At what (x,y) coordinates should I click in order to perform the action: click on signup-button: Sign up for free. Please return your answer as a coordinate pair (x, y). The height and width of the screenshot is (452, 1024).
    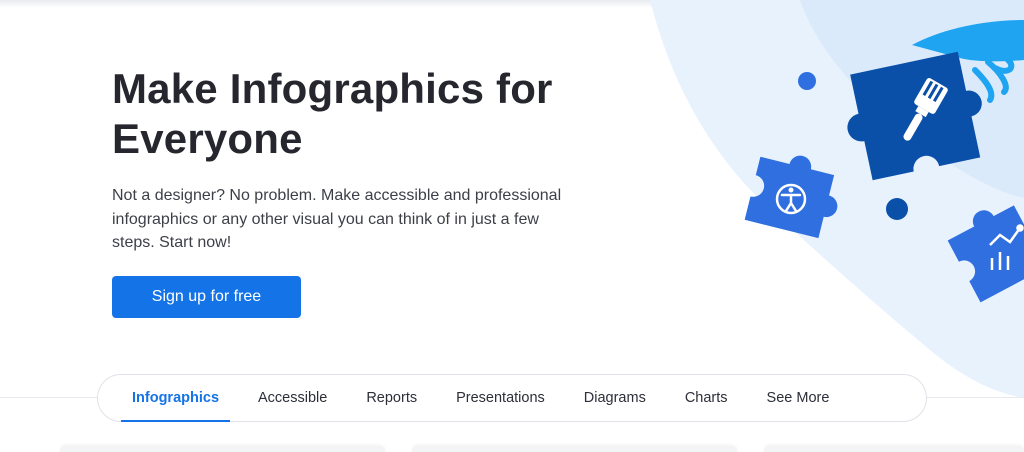
    Looking at the image, I should click on (206, 297).